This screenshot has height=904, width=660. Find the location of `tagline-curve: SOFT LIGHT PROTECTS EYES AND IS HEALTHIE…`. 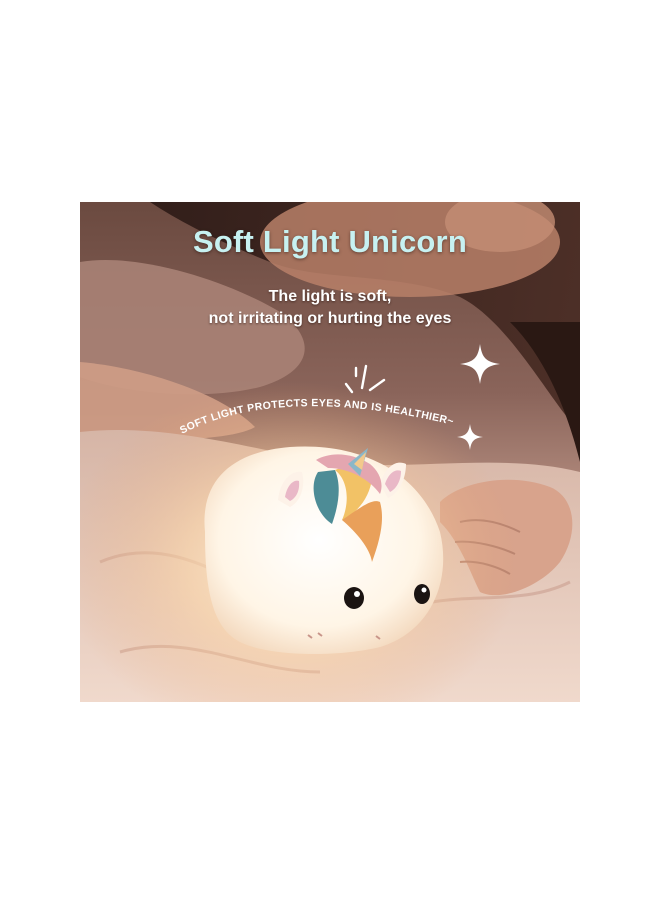

tagline-curve: SOFT LIGHT PROTECTS EYES AND IS HEALTHIE… is located at coordinates (316, 416).